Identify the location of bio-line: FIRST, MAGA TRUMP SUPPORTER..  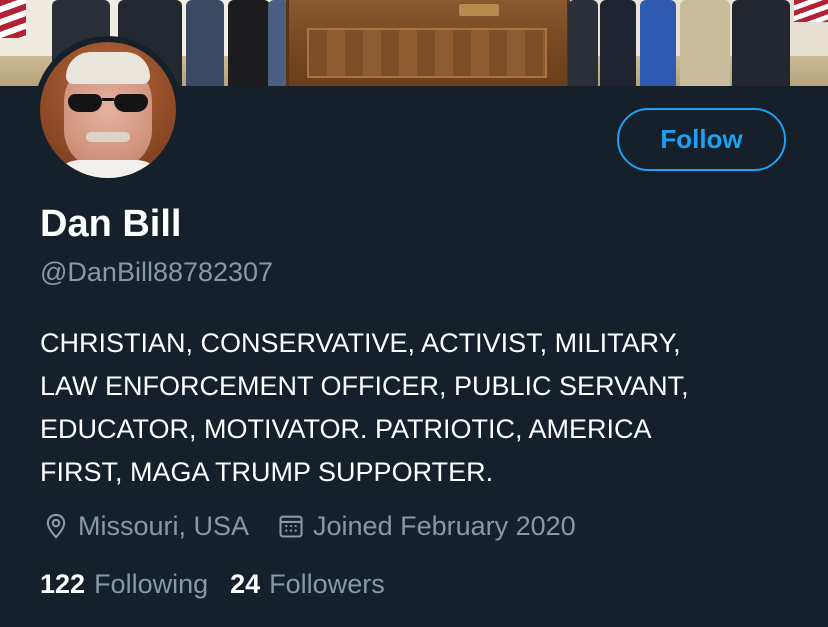
(267, 472).